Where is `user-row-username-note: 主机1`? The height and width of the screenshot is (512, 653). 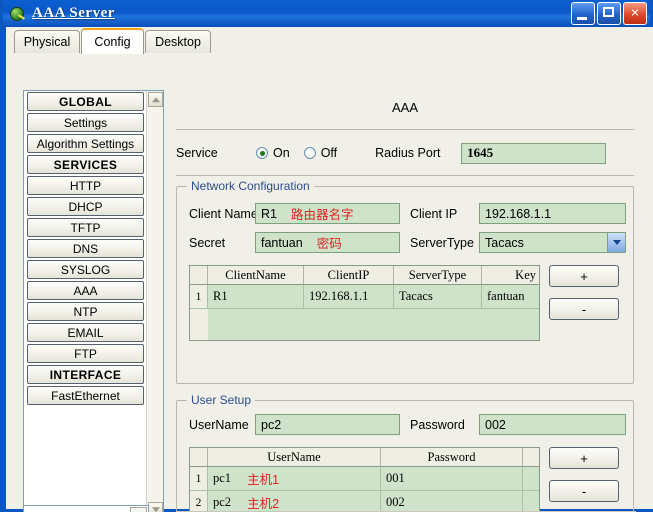
user-row-username-note: 主机1 is located at coordinates (263, 480).